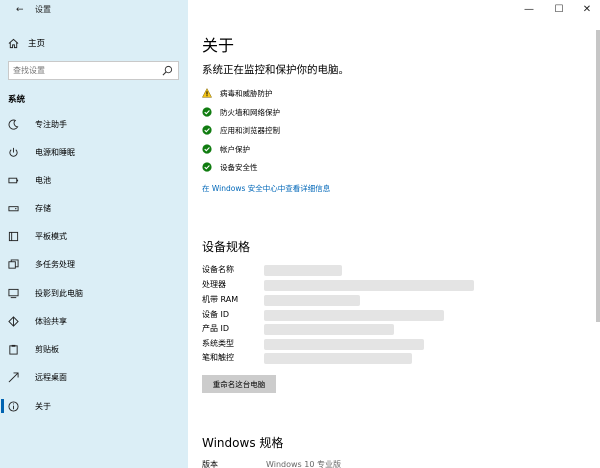 The height and width of the screenshot is (468, 600). I want to click on share-icon, so click(13, 321).